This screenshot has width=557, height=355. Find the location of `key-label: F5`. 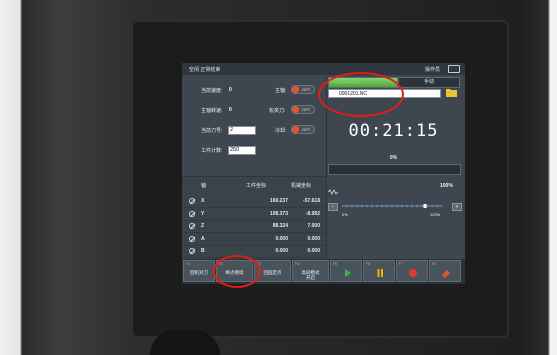

key-label: F5 is located at coordinates (335, 264).